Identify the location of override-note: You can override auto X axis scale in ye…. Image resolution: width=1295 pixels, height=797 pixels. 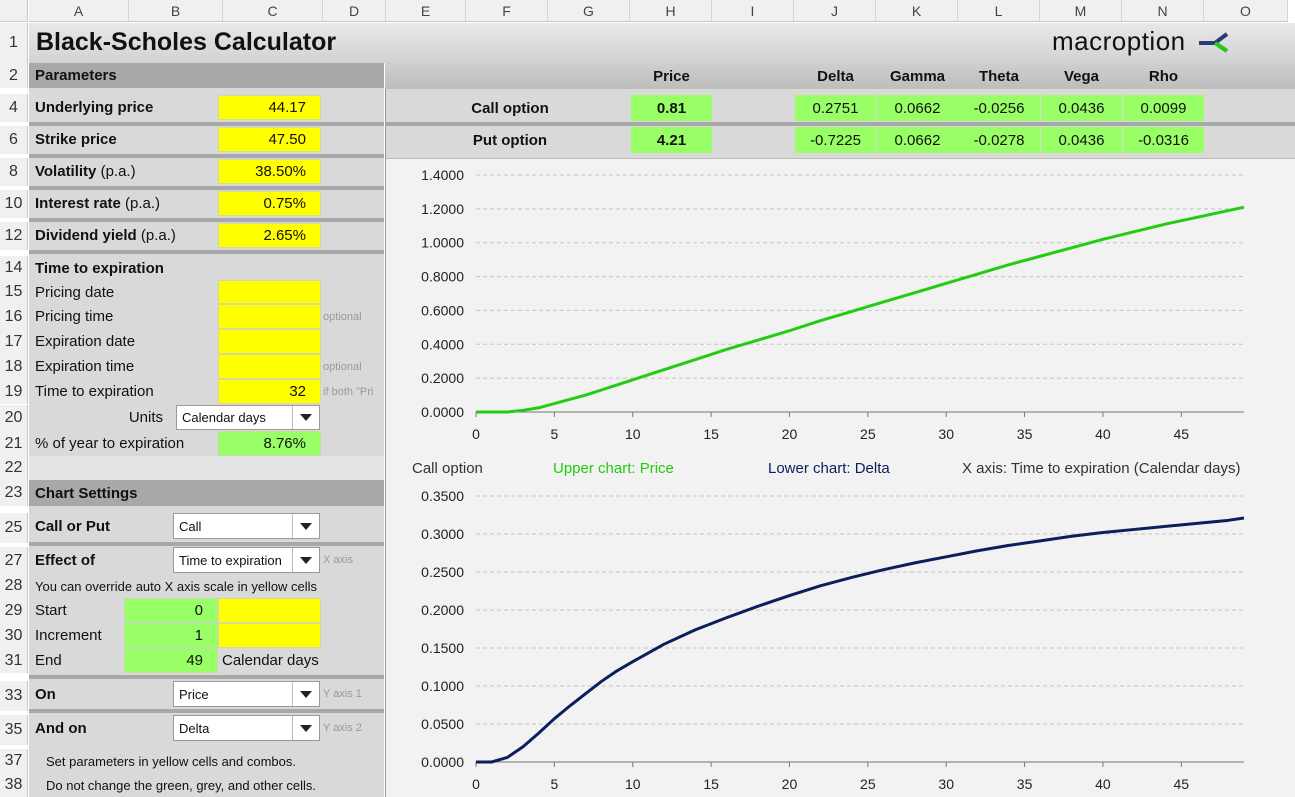
(176, 586).